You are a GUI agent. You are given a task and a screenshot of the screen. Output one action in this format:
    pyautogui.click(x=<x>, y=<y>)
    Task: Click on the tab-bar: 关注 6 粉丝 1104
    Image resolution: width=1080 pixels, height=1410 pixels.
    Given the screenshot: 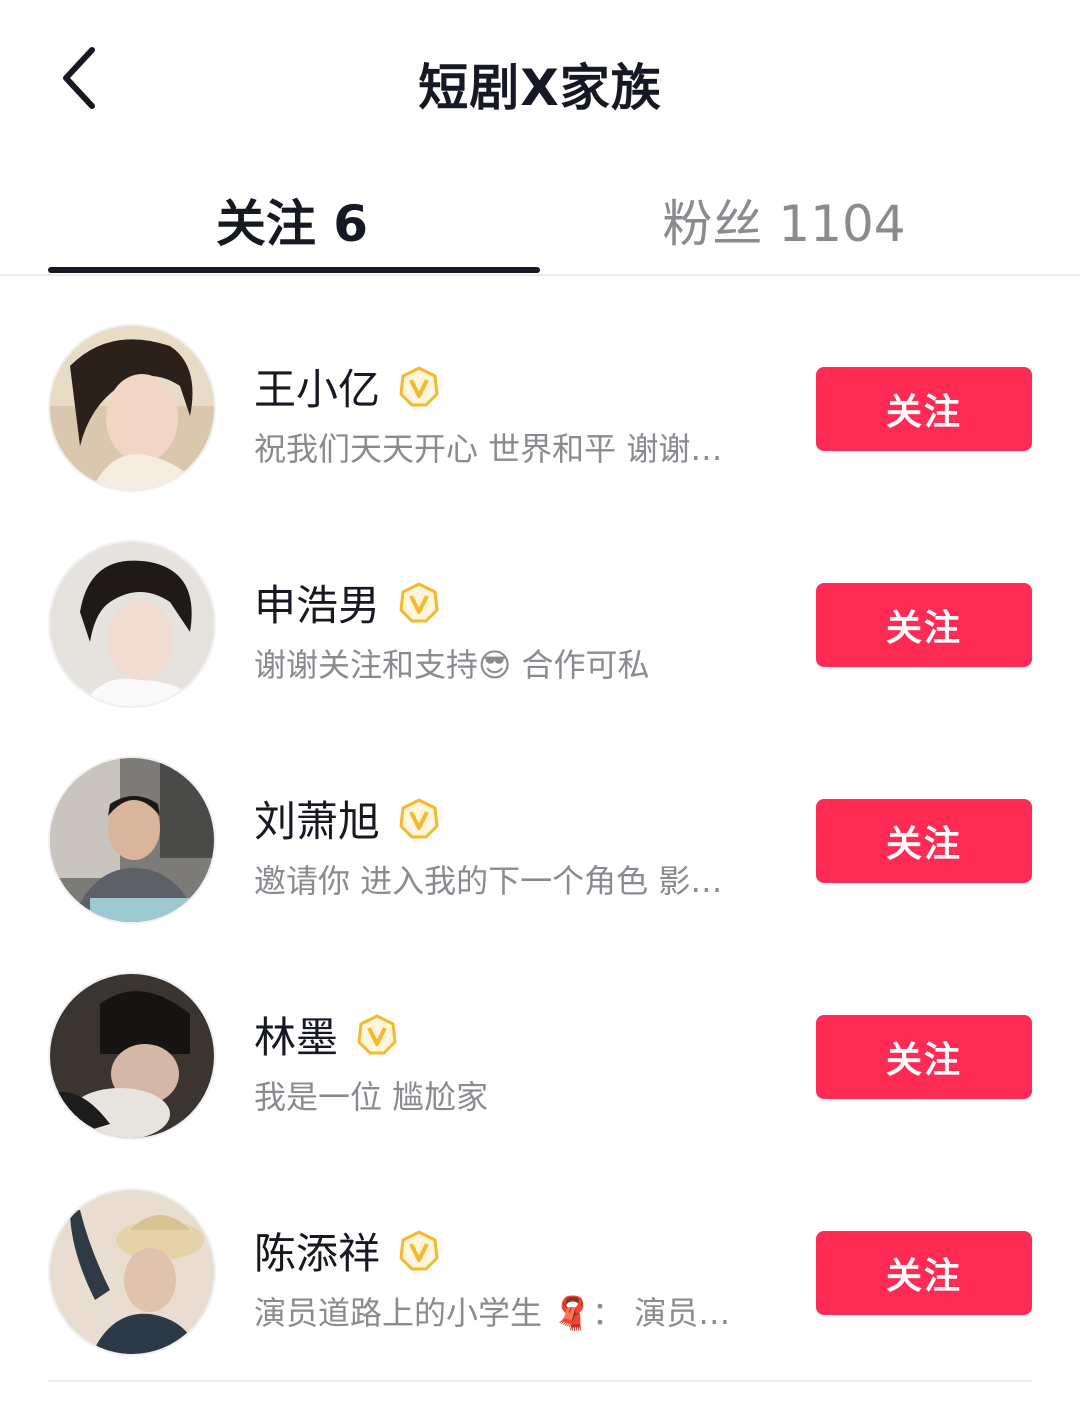 What is the action you would take?
    pyautogui.click(x=540, y=218)
    